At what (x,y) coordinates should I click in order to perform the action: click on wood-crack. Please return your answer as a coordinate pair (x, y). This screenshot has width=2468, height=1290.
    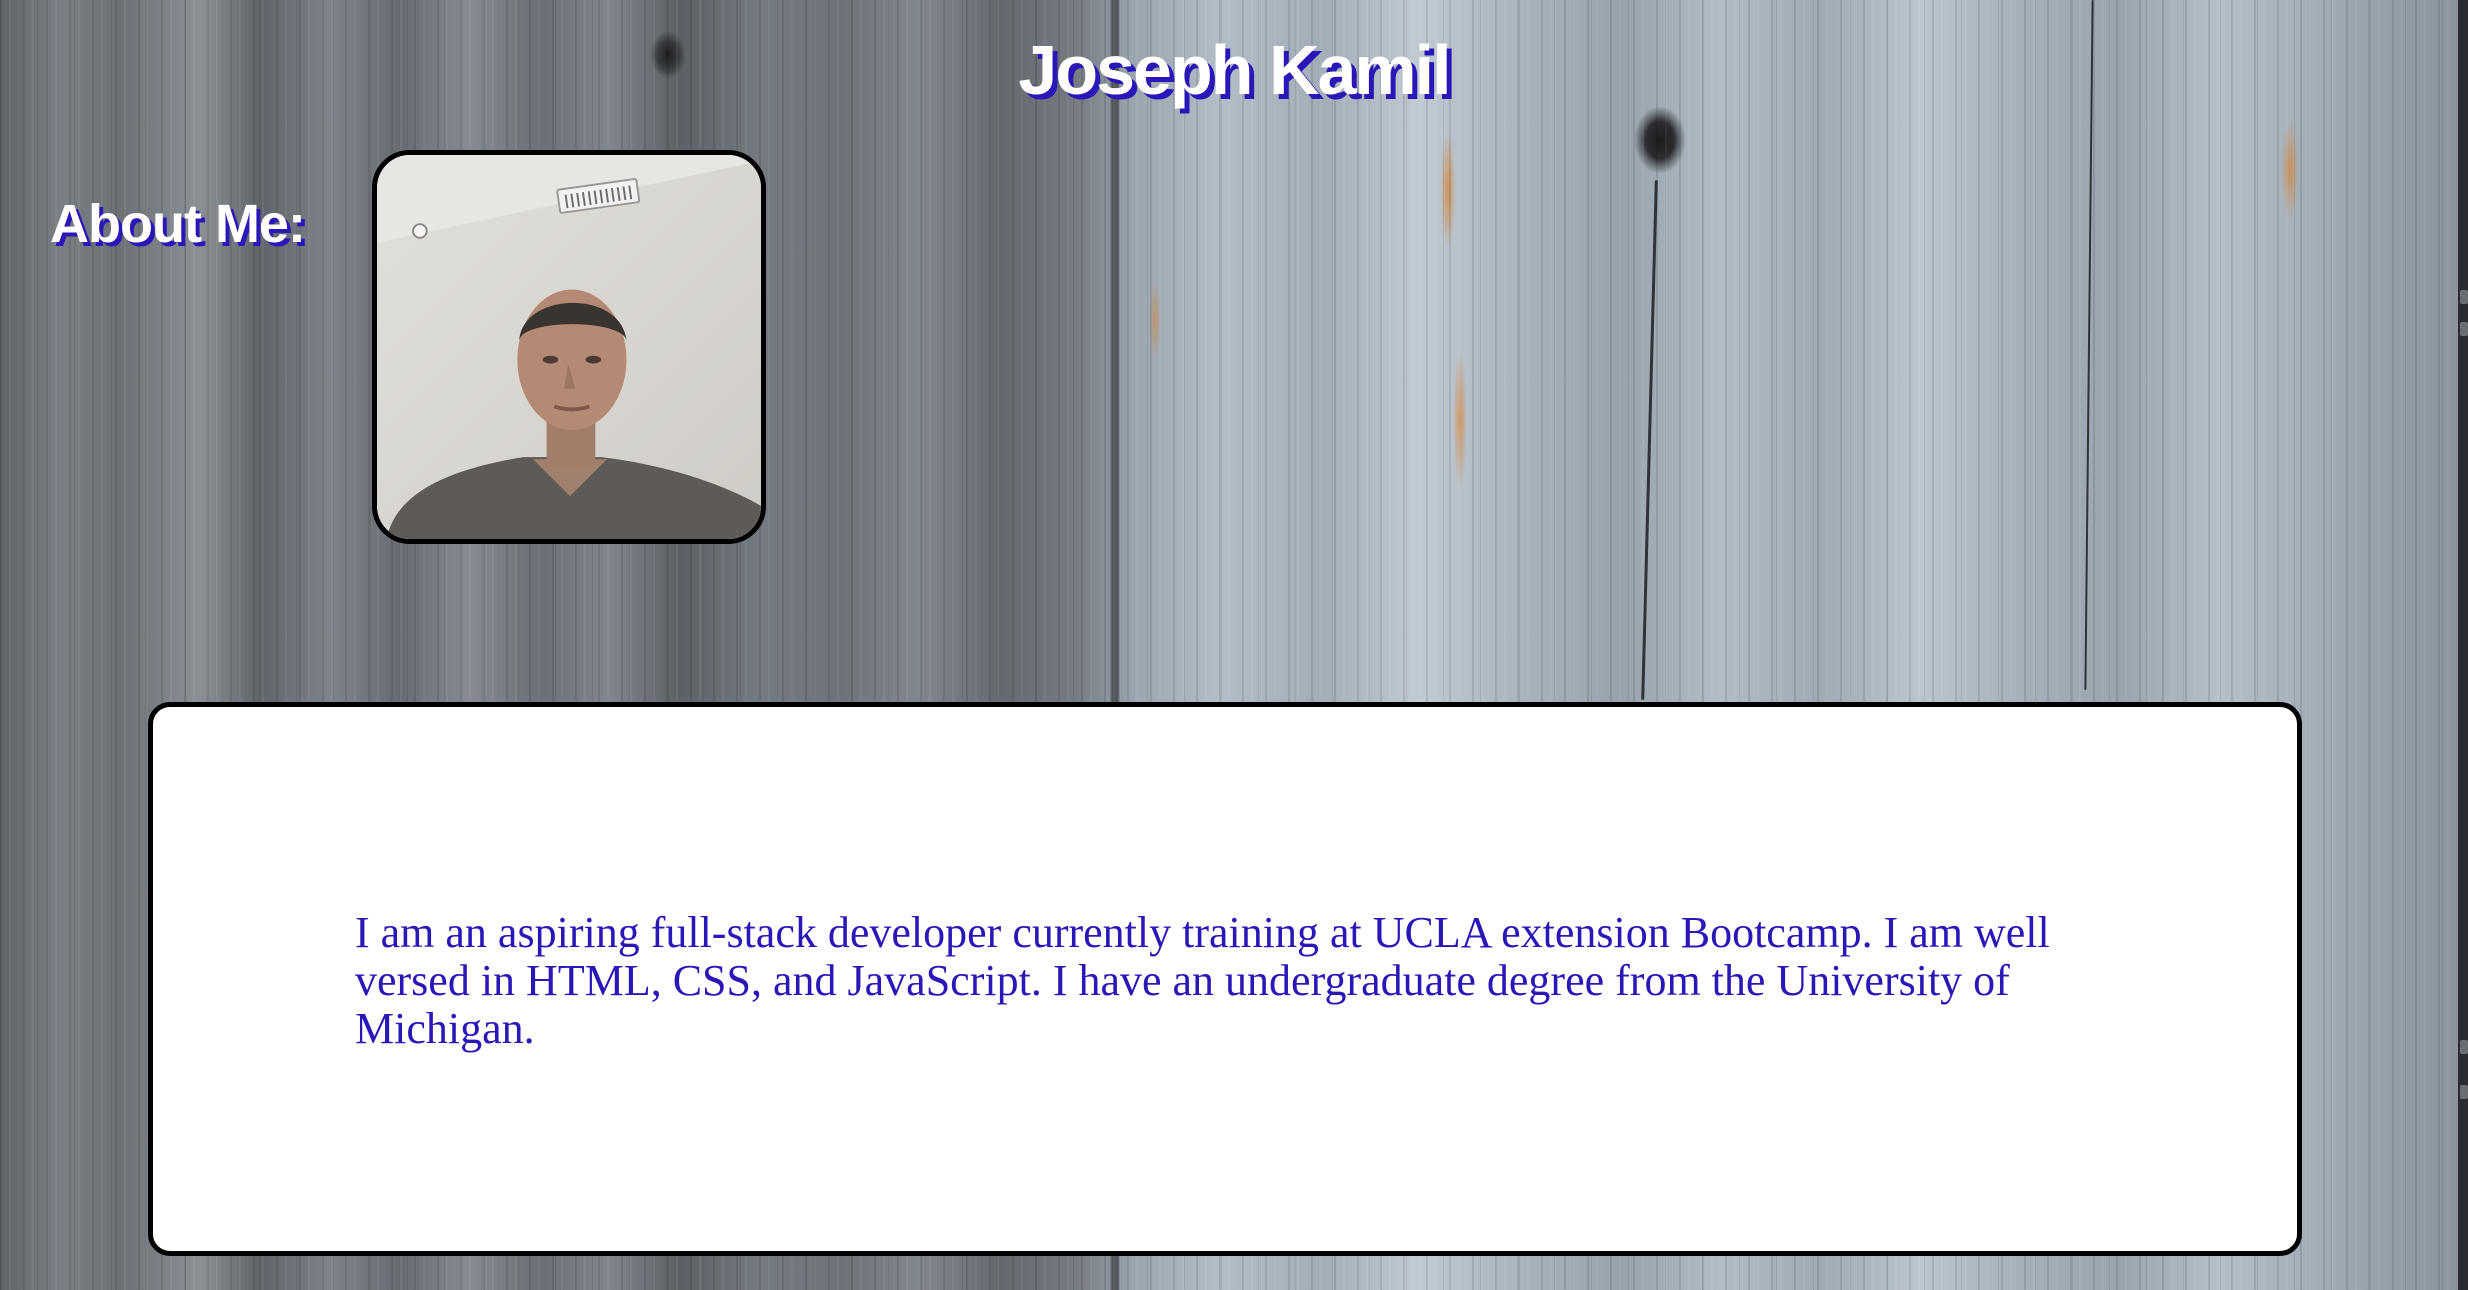
    Looking at the image, I should click on (1649, 440).